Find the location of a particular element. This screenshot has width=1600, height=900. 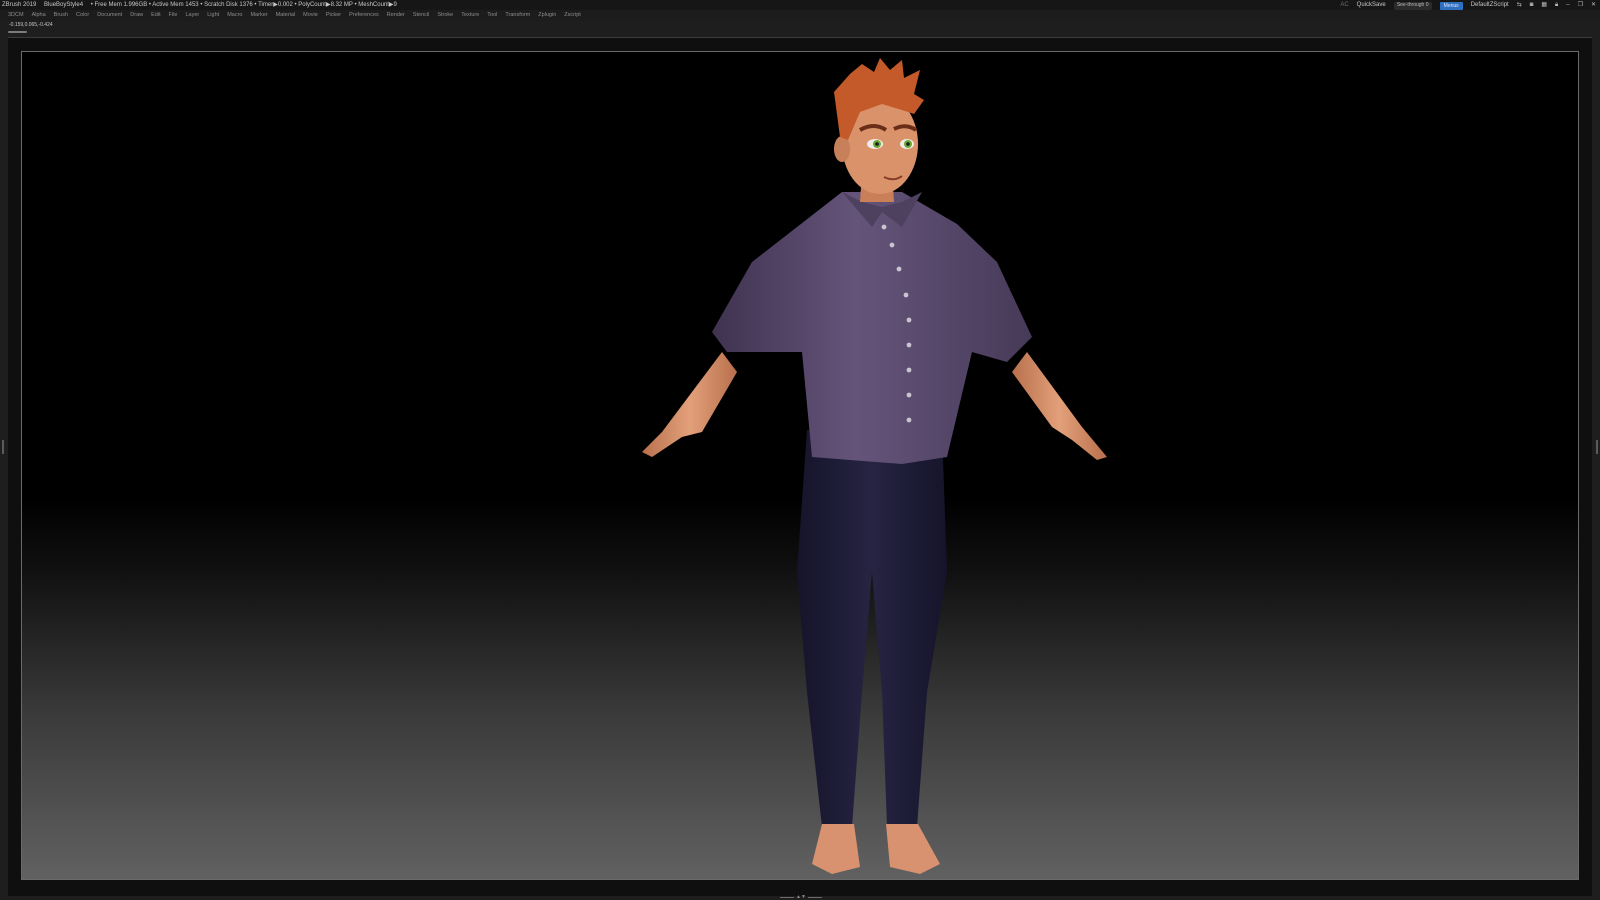

minimize-icon: – is located at coordinates (1567, 5).